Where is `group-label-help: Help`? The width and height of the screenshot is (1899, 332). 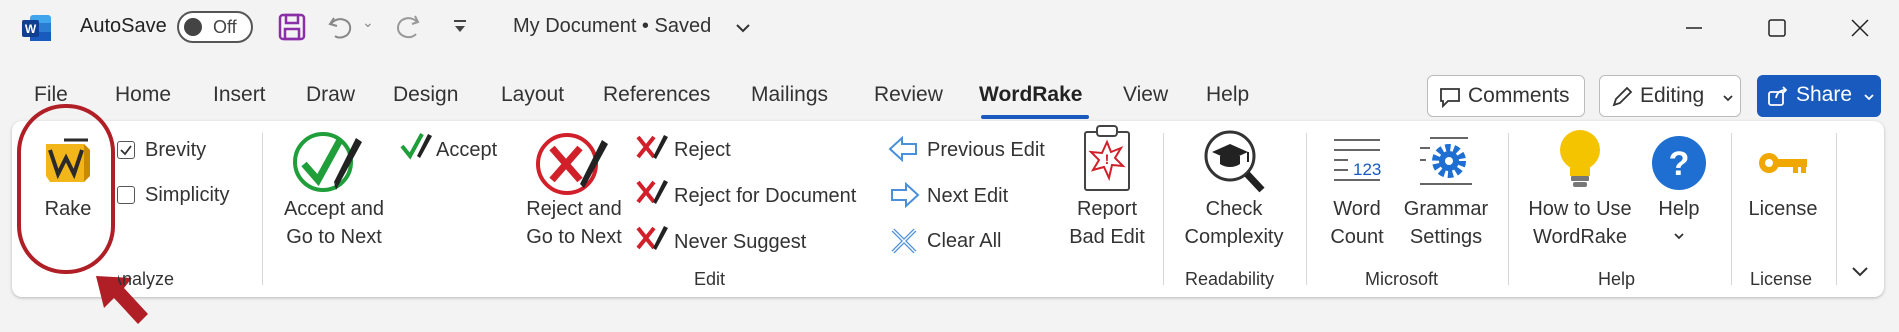 group-label-help: Help is located at coordinates (1617, 279).